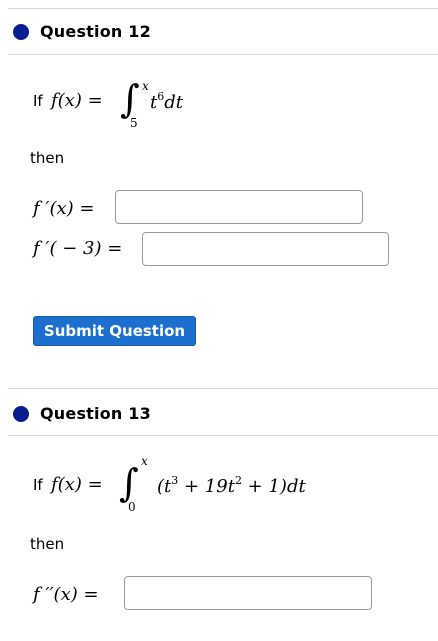  Describe the element at coordinates (223, 54) in the screenshot. I see `divider-q12-header` at that location.